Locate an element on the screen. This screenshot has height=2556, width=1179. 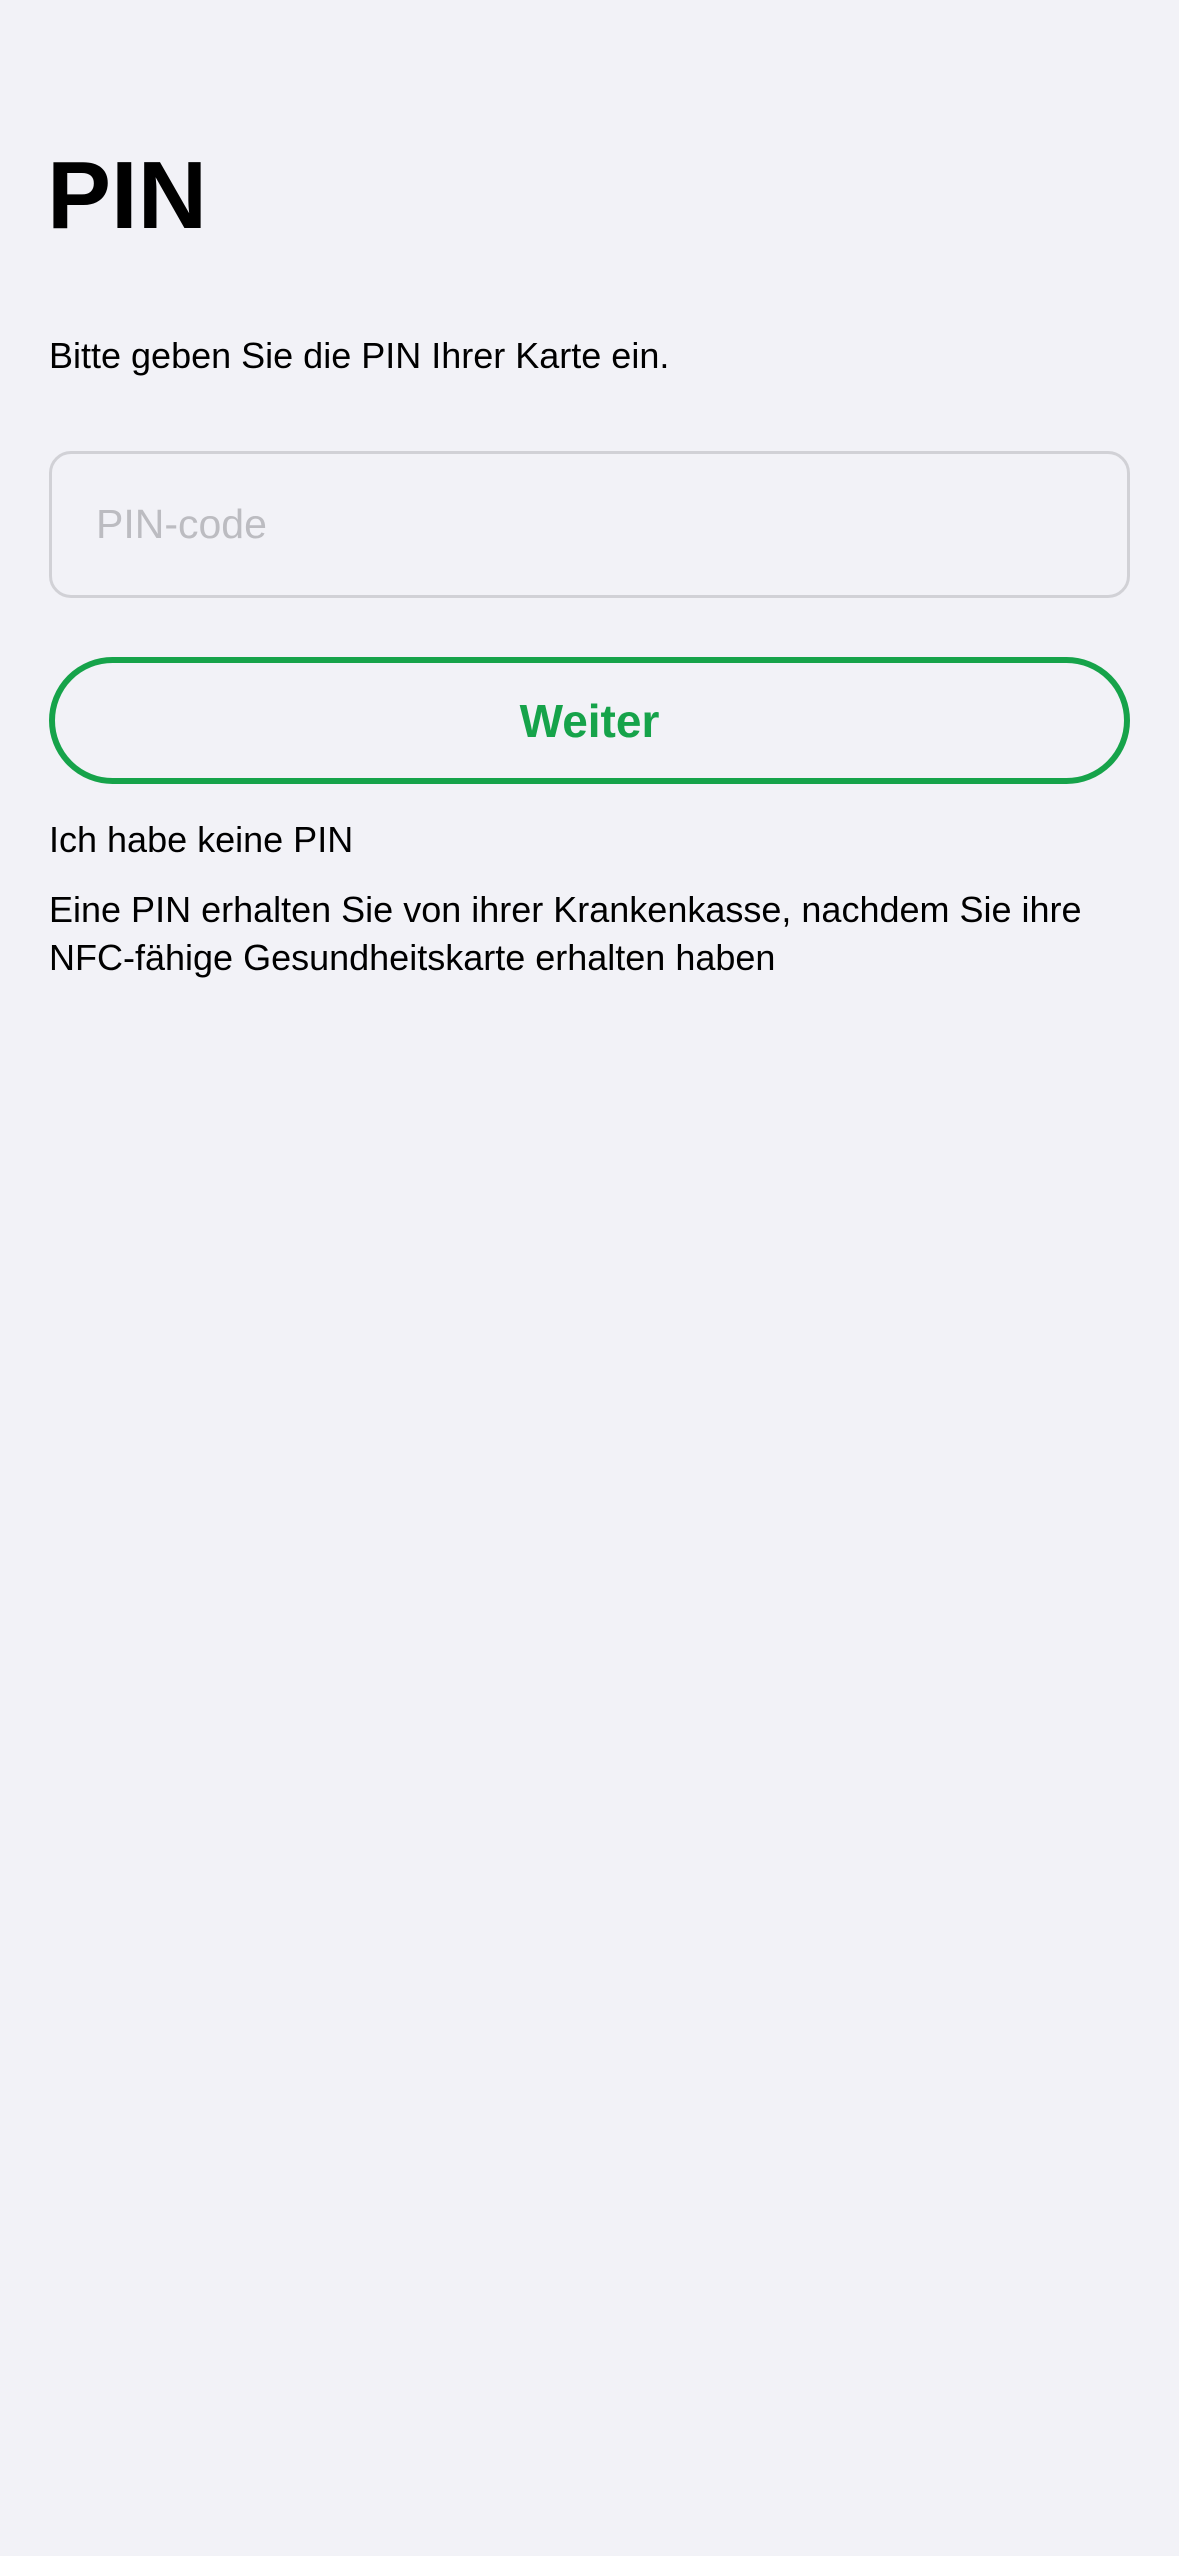
continue-button: Weiter is located at coordinates (589, 720).